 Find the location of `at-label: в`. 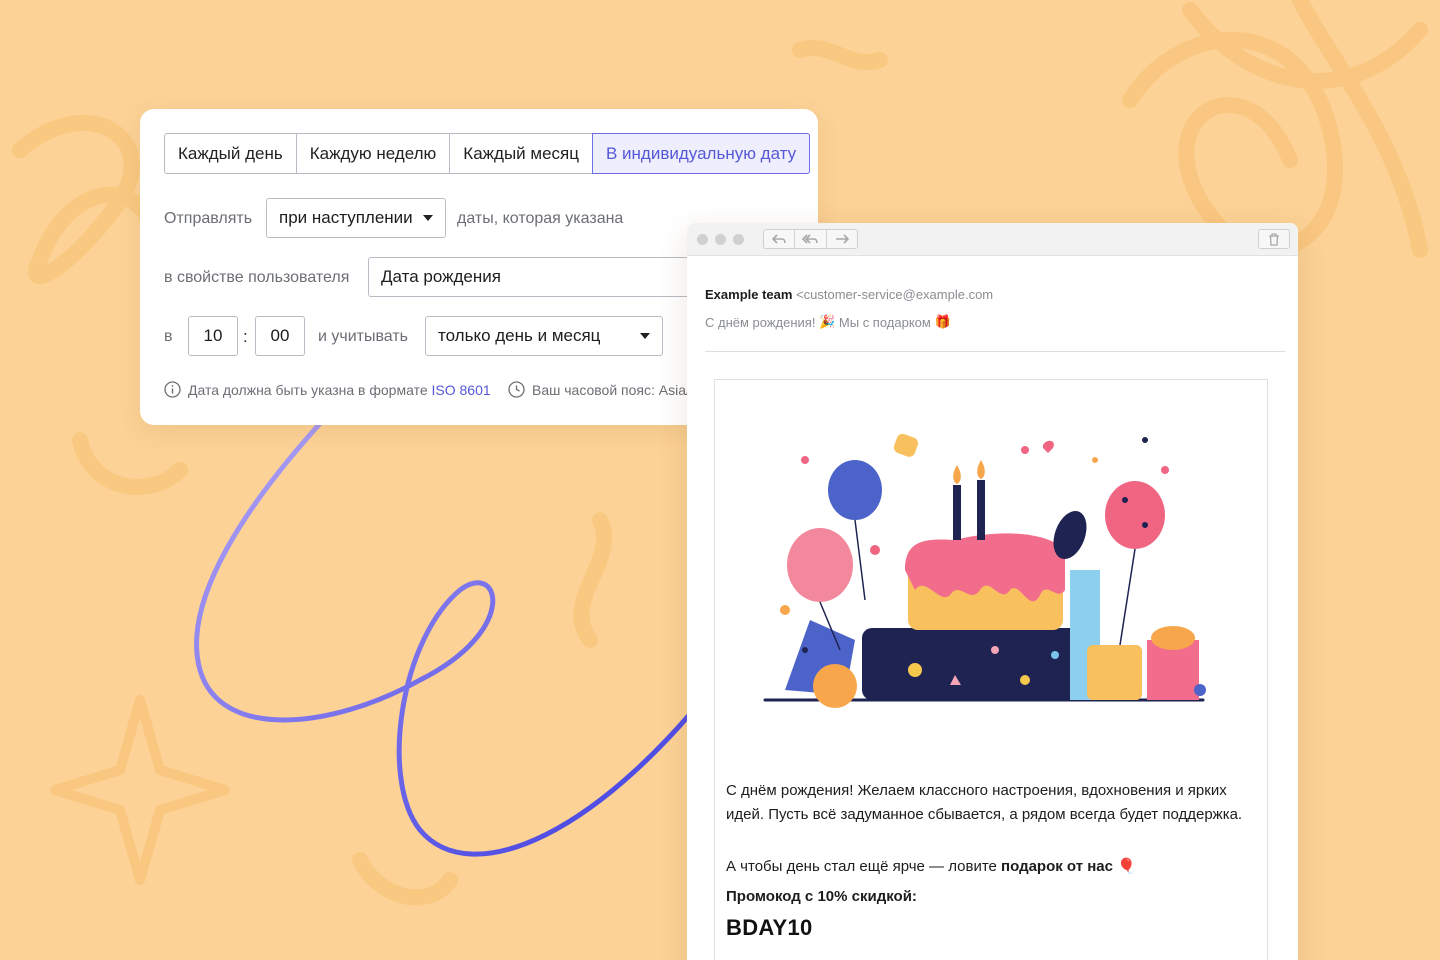

at-label: в is located at coordinates (168, 336).